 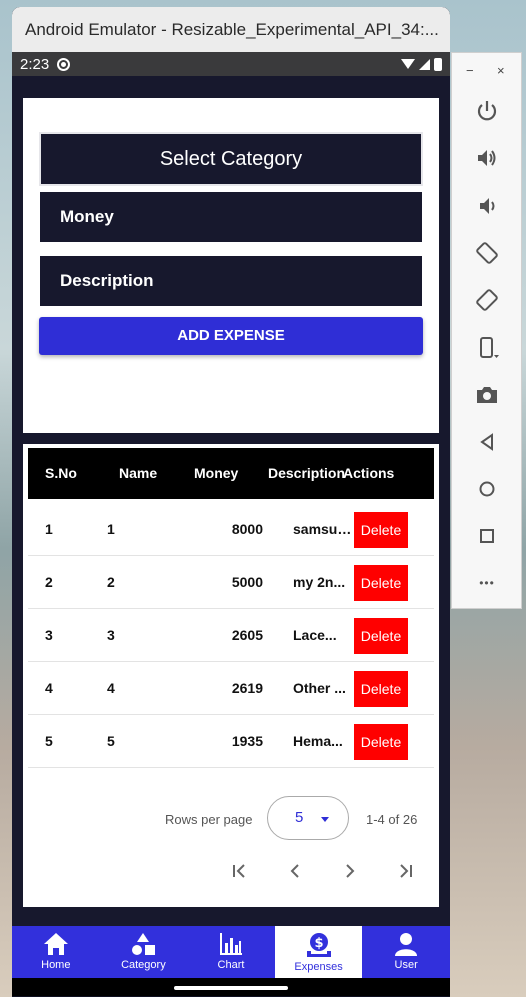 I want to click on home-icon, so click(x=55, y=944).